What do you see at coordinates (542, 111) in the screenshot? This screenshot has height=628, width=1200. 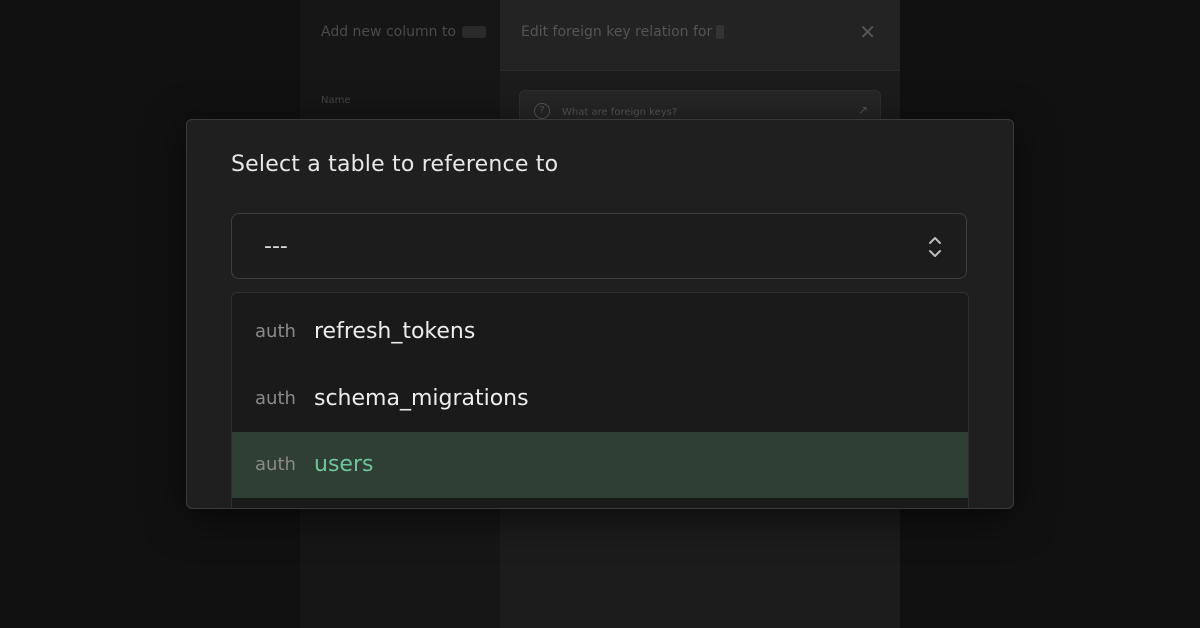 I see `question-icon: ?` at bounding box center [542, 111].